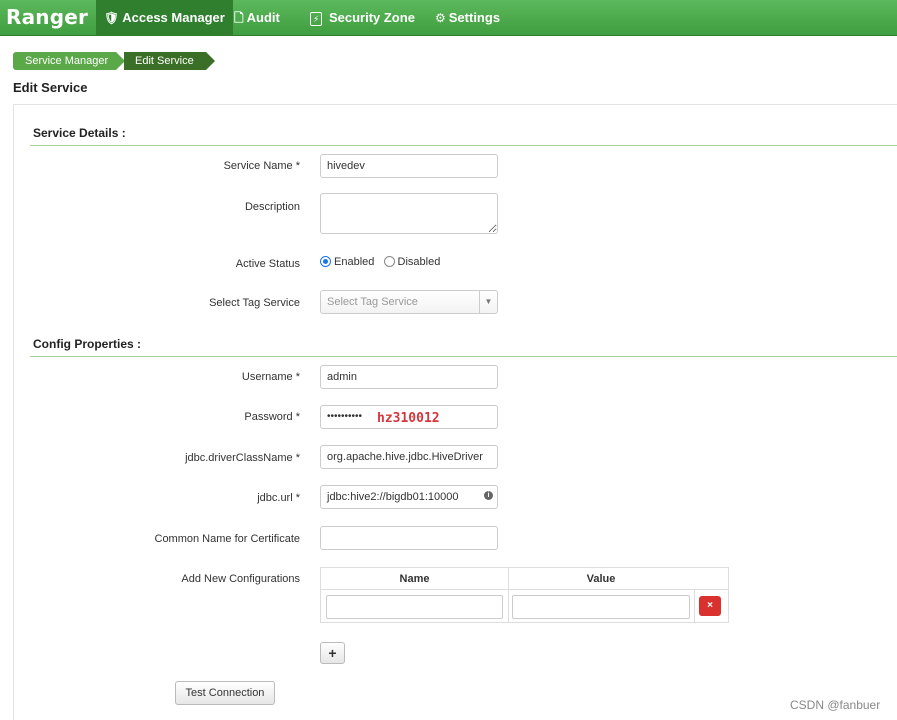 The width and height of the screenshot is (897, 720). I want to click on delete-row-button: ×, so click(710, 606).